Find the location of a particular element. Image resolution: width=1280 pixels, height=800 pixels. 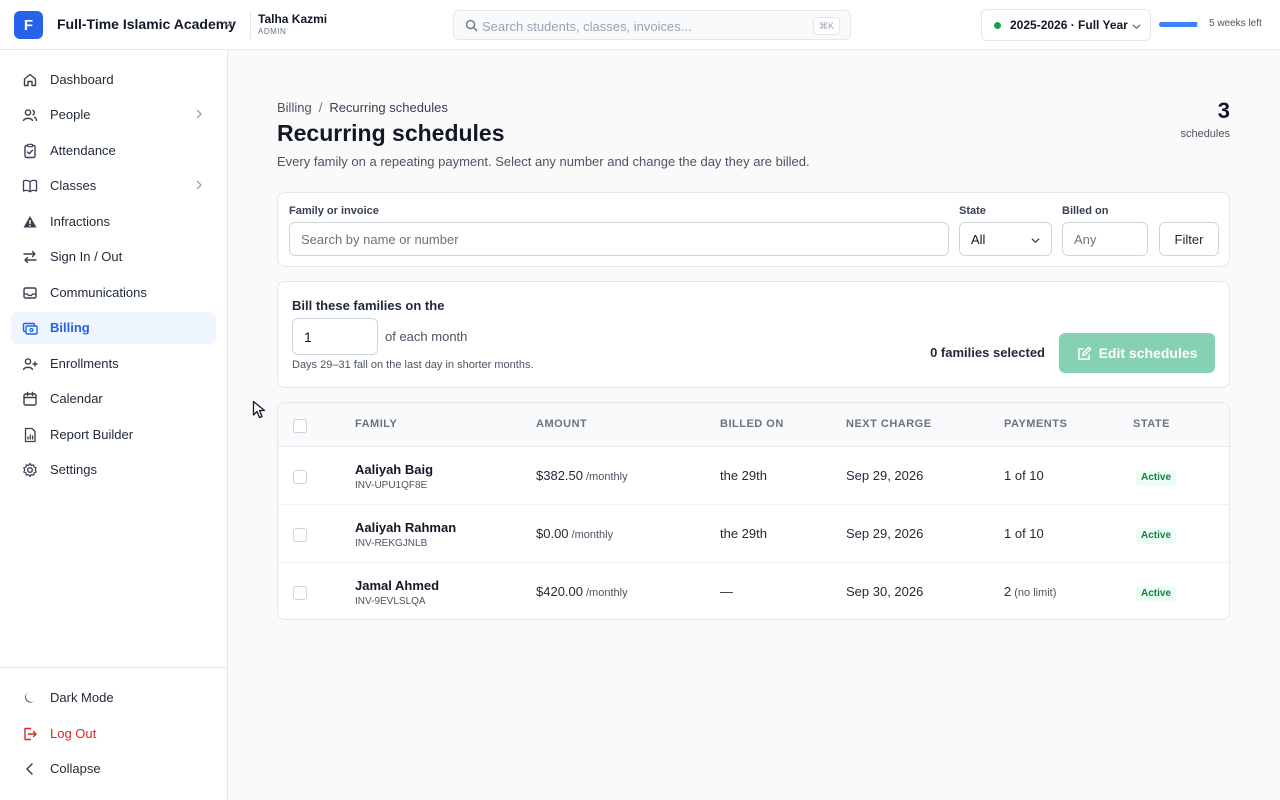

schedule-count: 3 is located at coordinates (1223, 110).